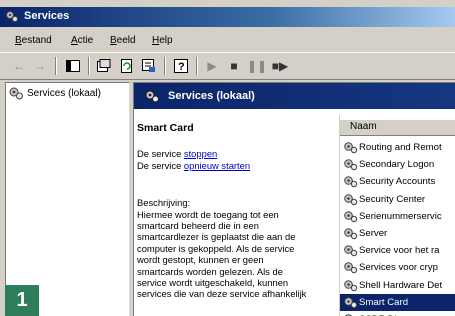 The width and height of the screenshot is (455, 316). Describe the element at coordinates (210, 271) in the screenshot. I see `description-line: smartcards worden gelezen. Als de` at that location.